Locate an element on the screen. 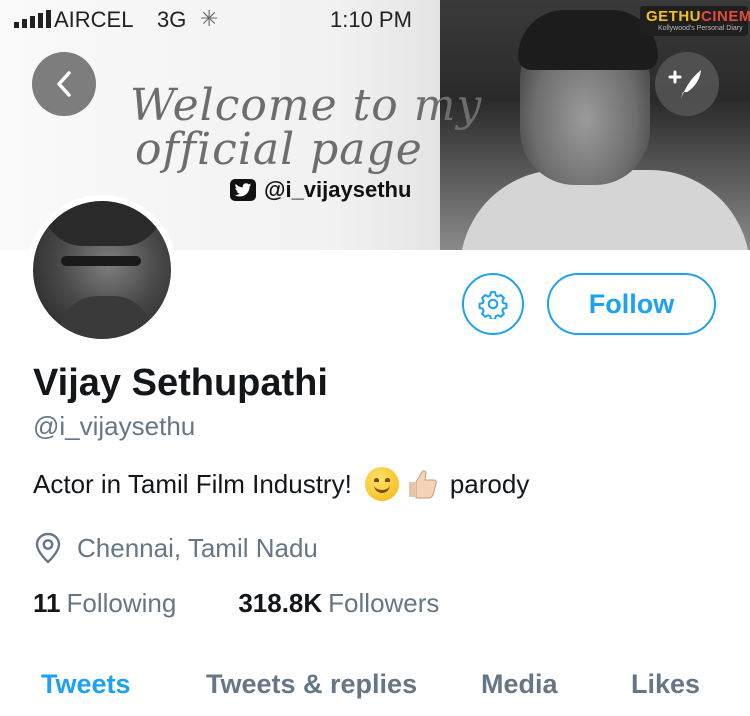  followers-count: 318.8K is located at coordinates (280, 603).